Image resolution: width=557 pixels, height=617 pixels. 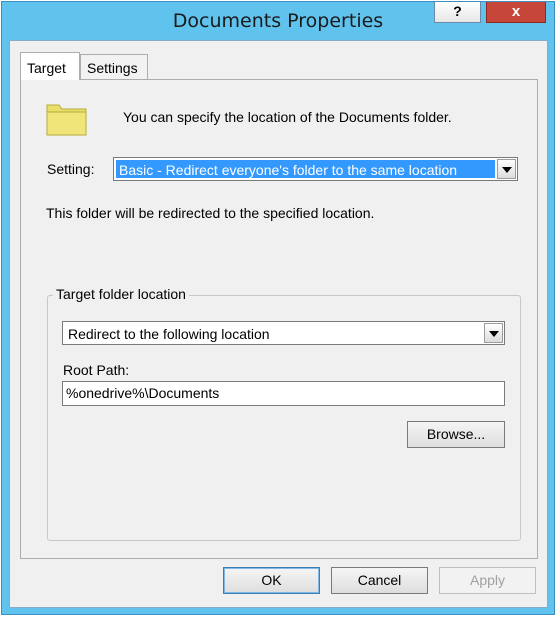 I want to click on root-path-input: %onedrive%\Documents, so click(x=283, y=393).